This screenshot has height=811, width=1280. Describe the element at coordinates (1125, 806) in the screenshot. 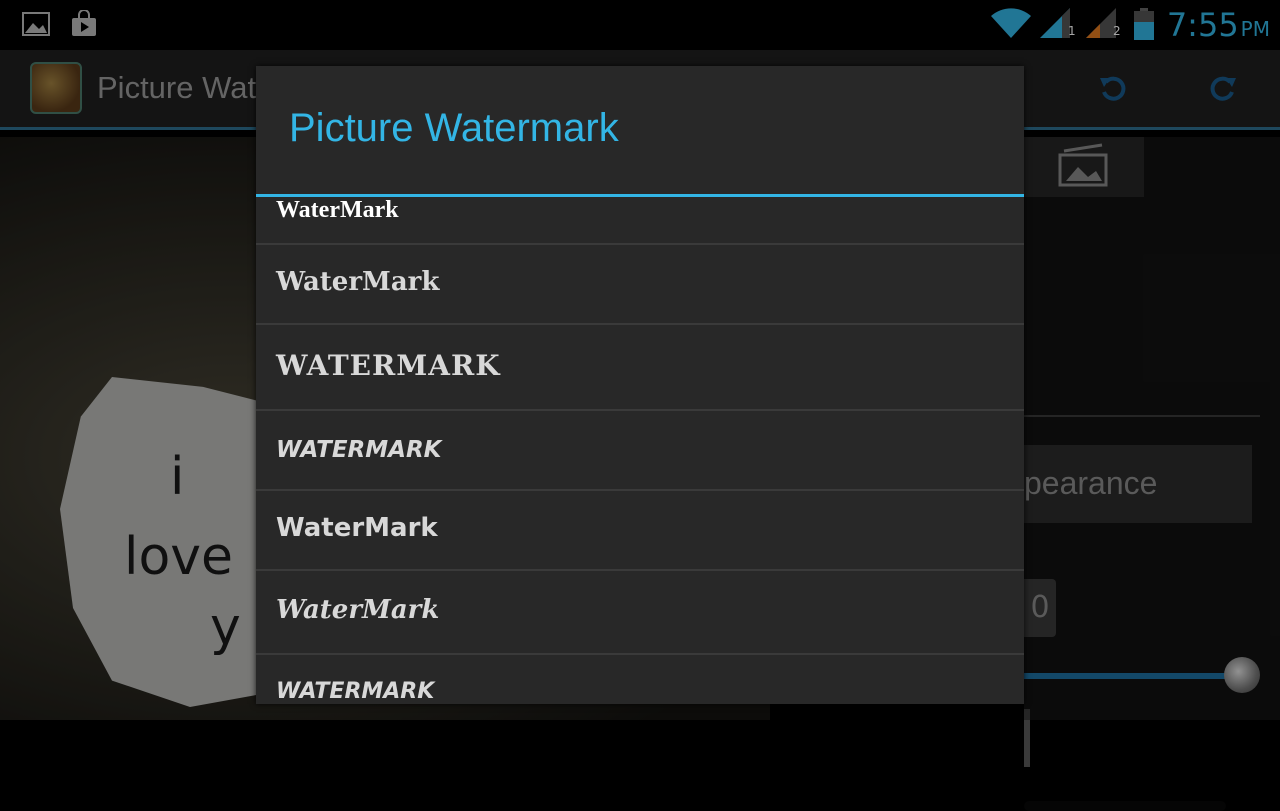

I see `panel-progress-bar` at that location.